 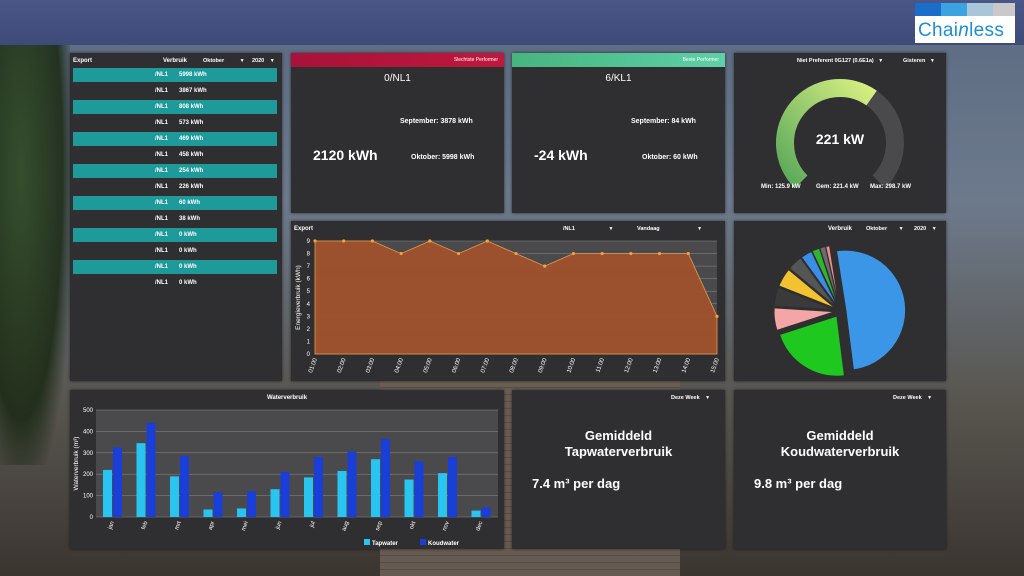 I want to click on y-tick-label: 200, so click(x=88, y=475).